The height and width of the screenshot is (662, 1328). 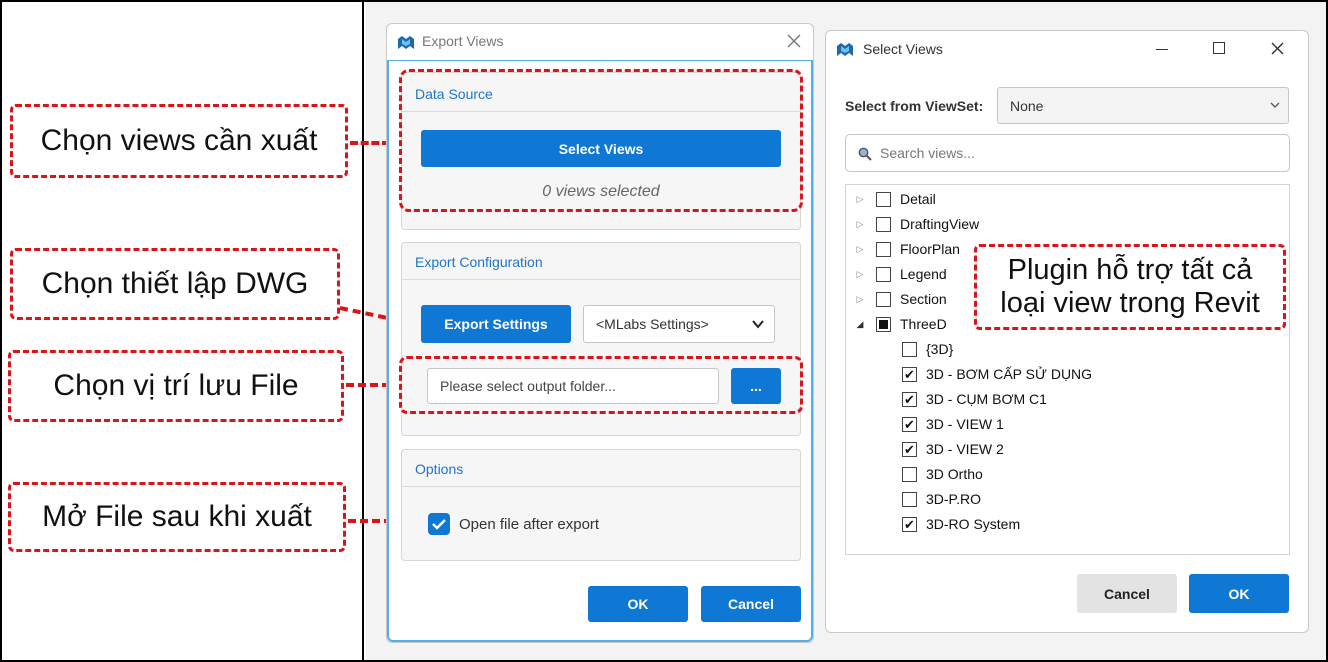 I want to click on callout-dwg-settings: Chọn thiết lập DWG, so click(x=175, y=284).